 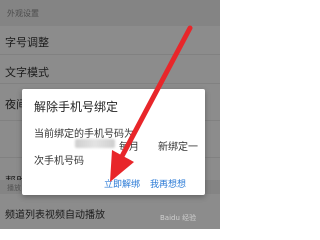 What do you see at coordinates (178, 218) in the screenshot?
I see `watermark: Baidu 经验` at bounding box center [178, 218].